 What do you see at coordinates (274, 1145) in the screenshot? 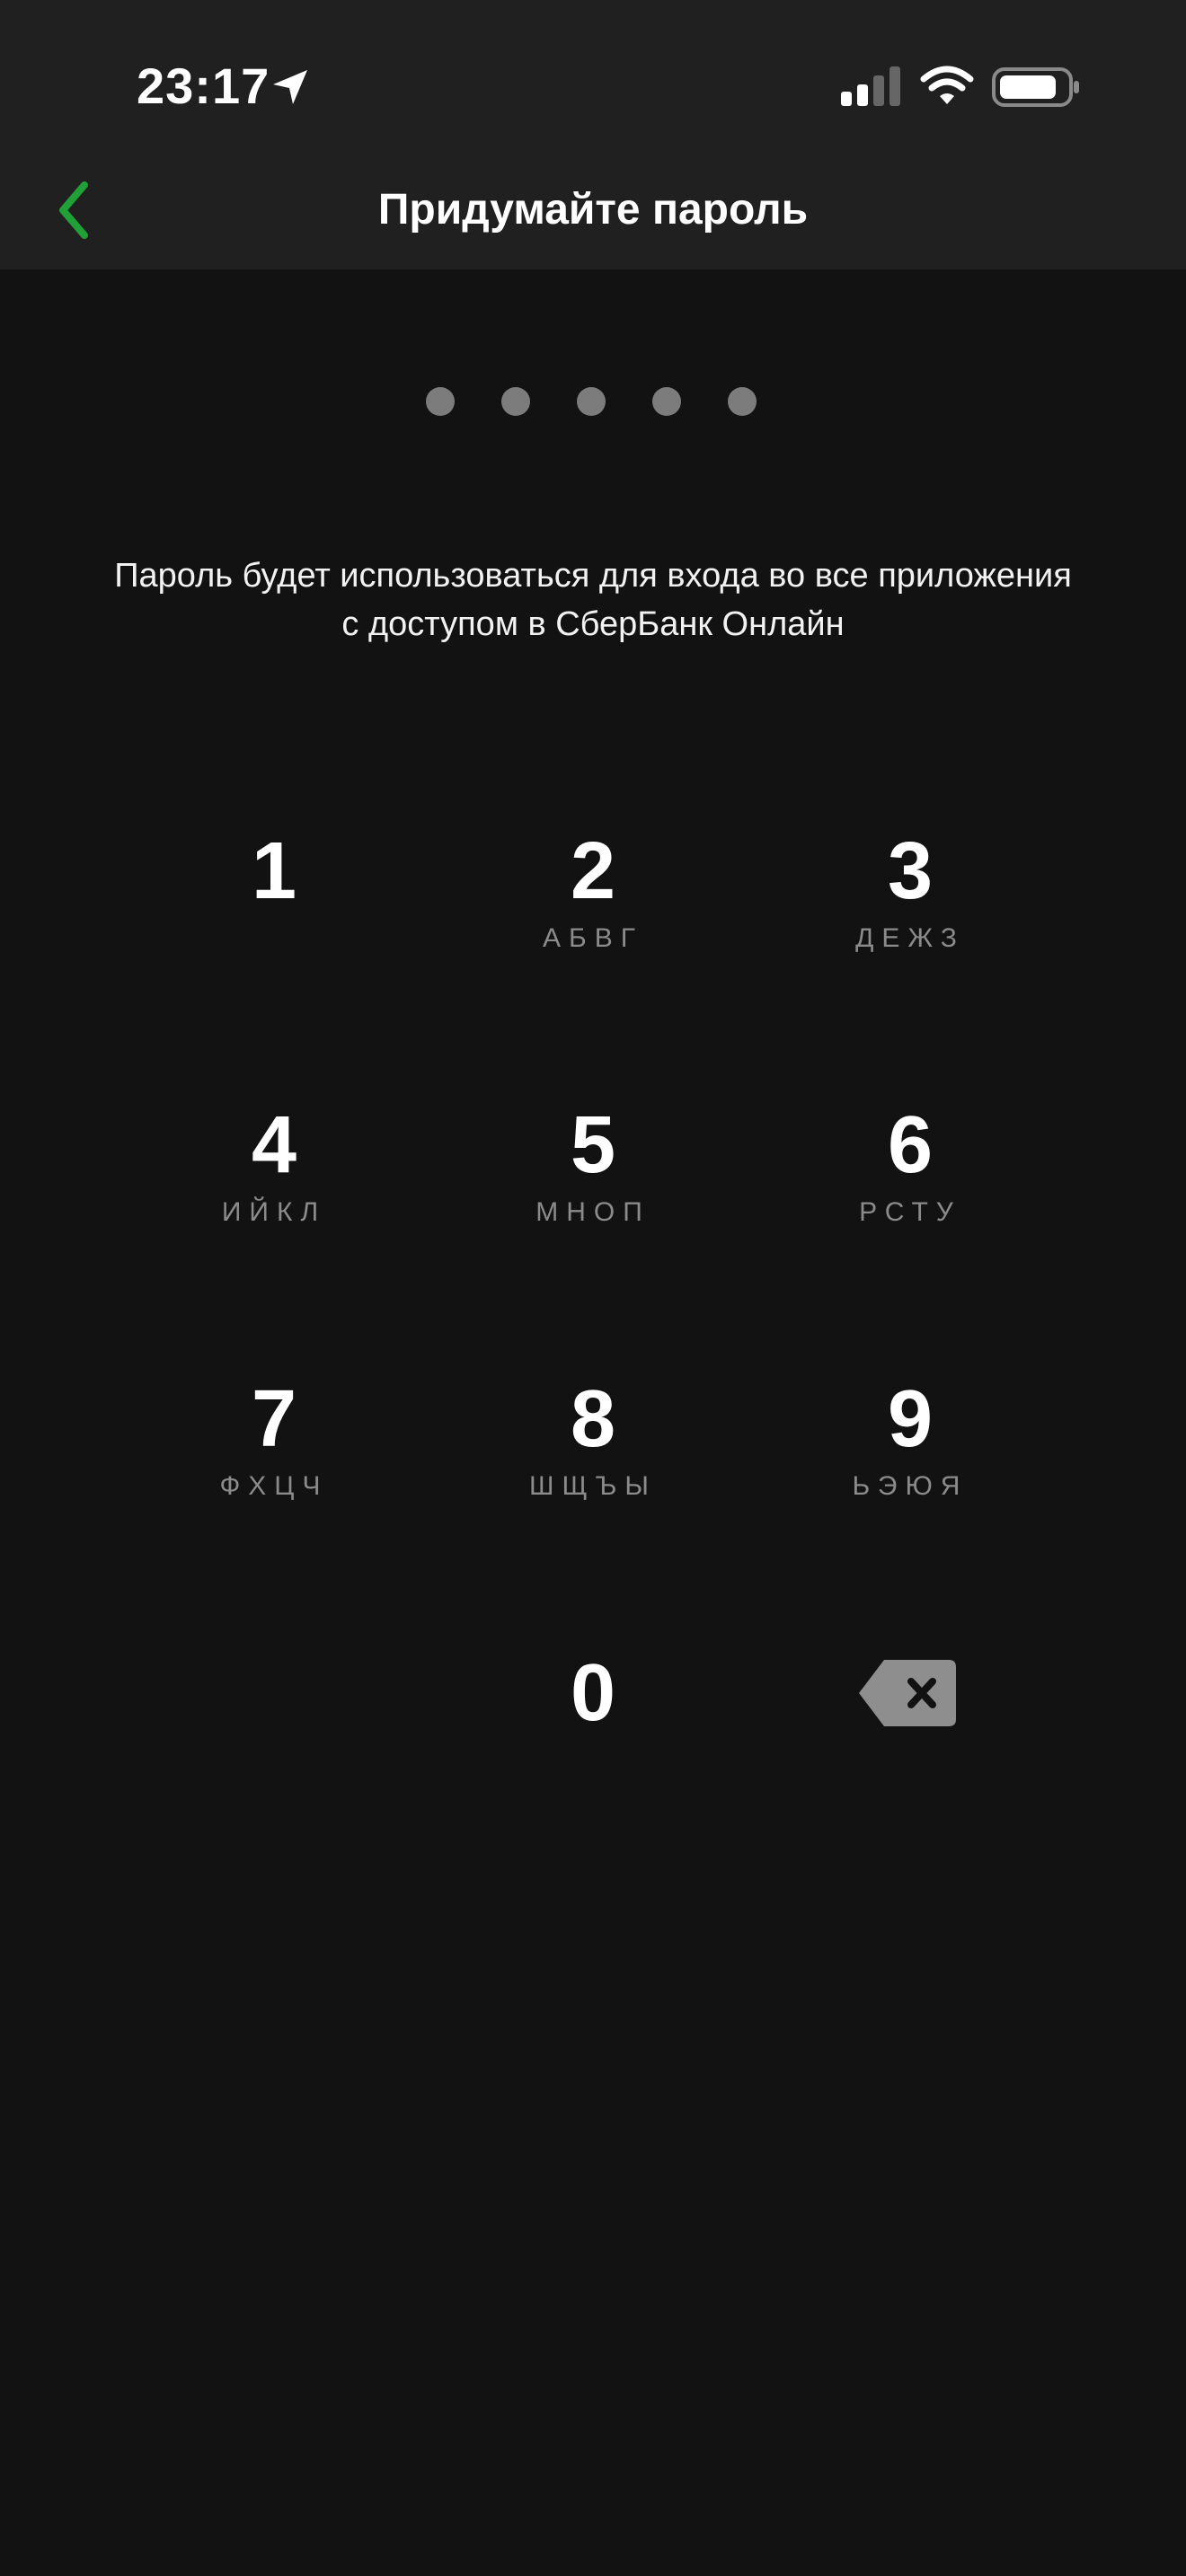
I see `key-digit: 4` at bounding box center [274, 1145].